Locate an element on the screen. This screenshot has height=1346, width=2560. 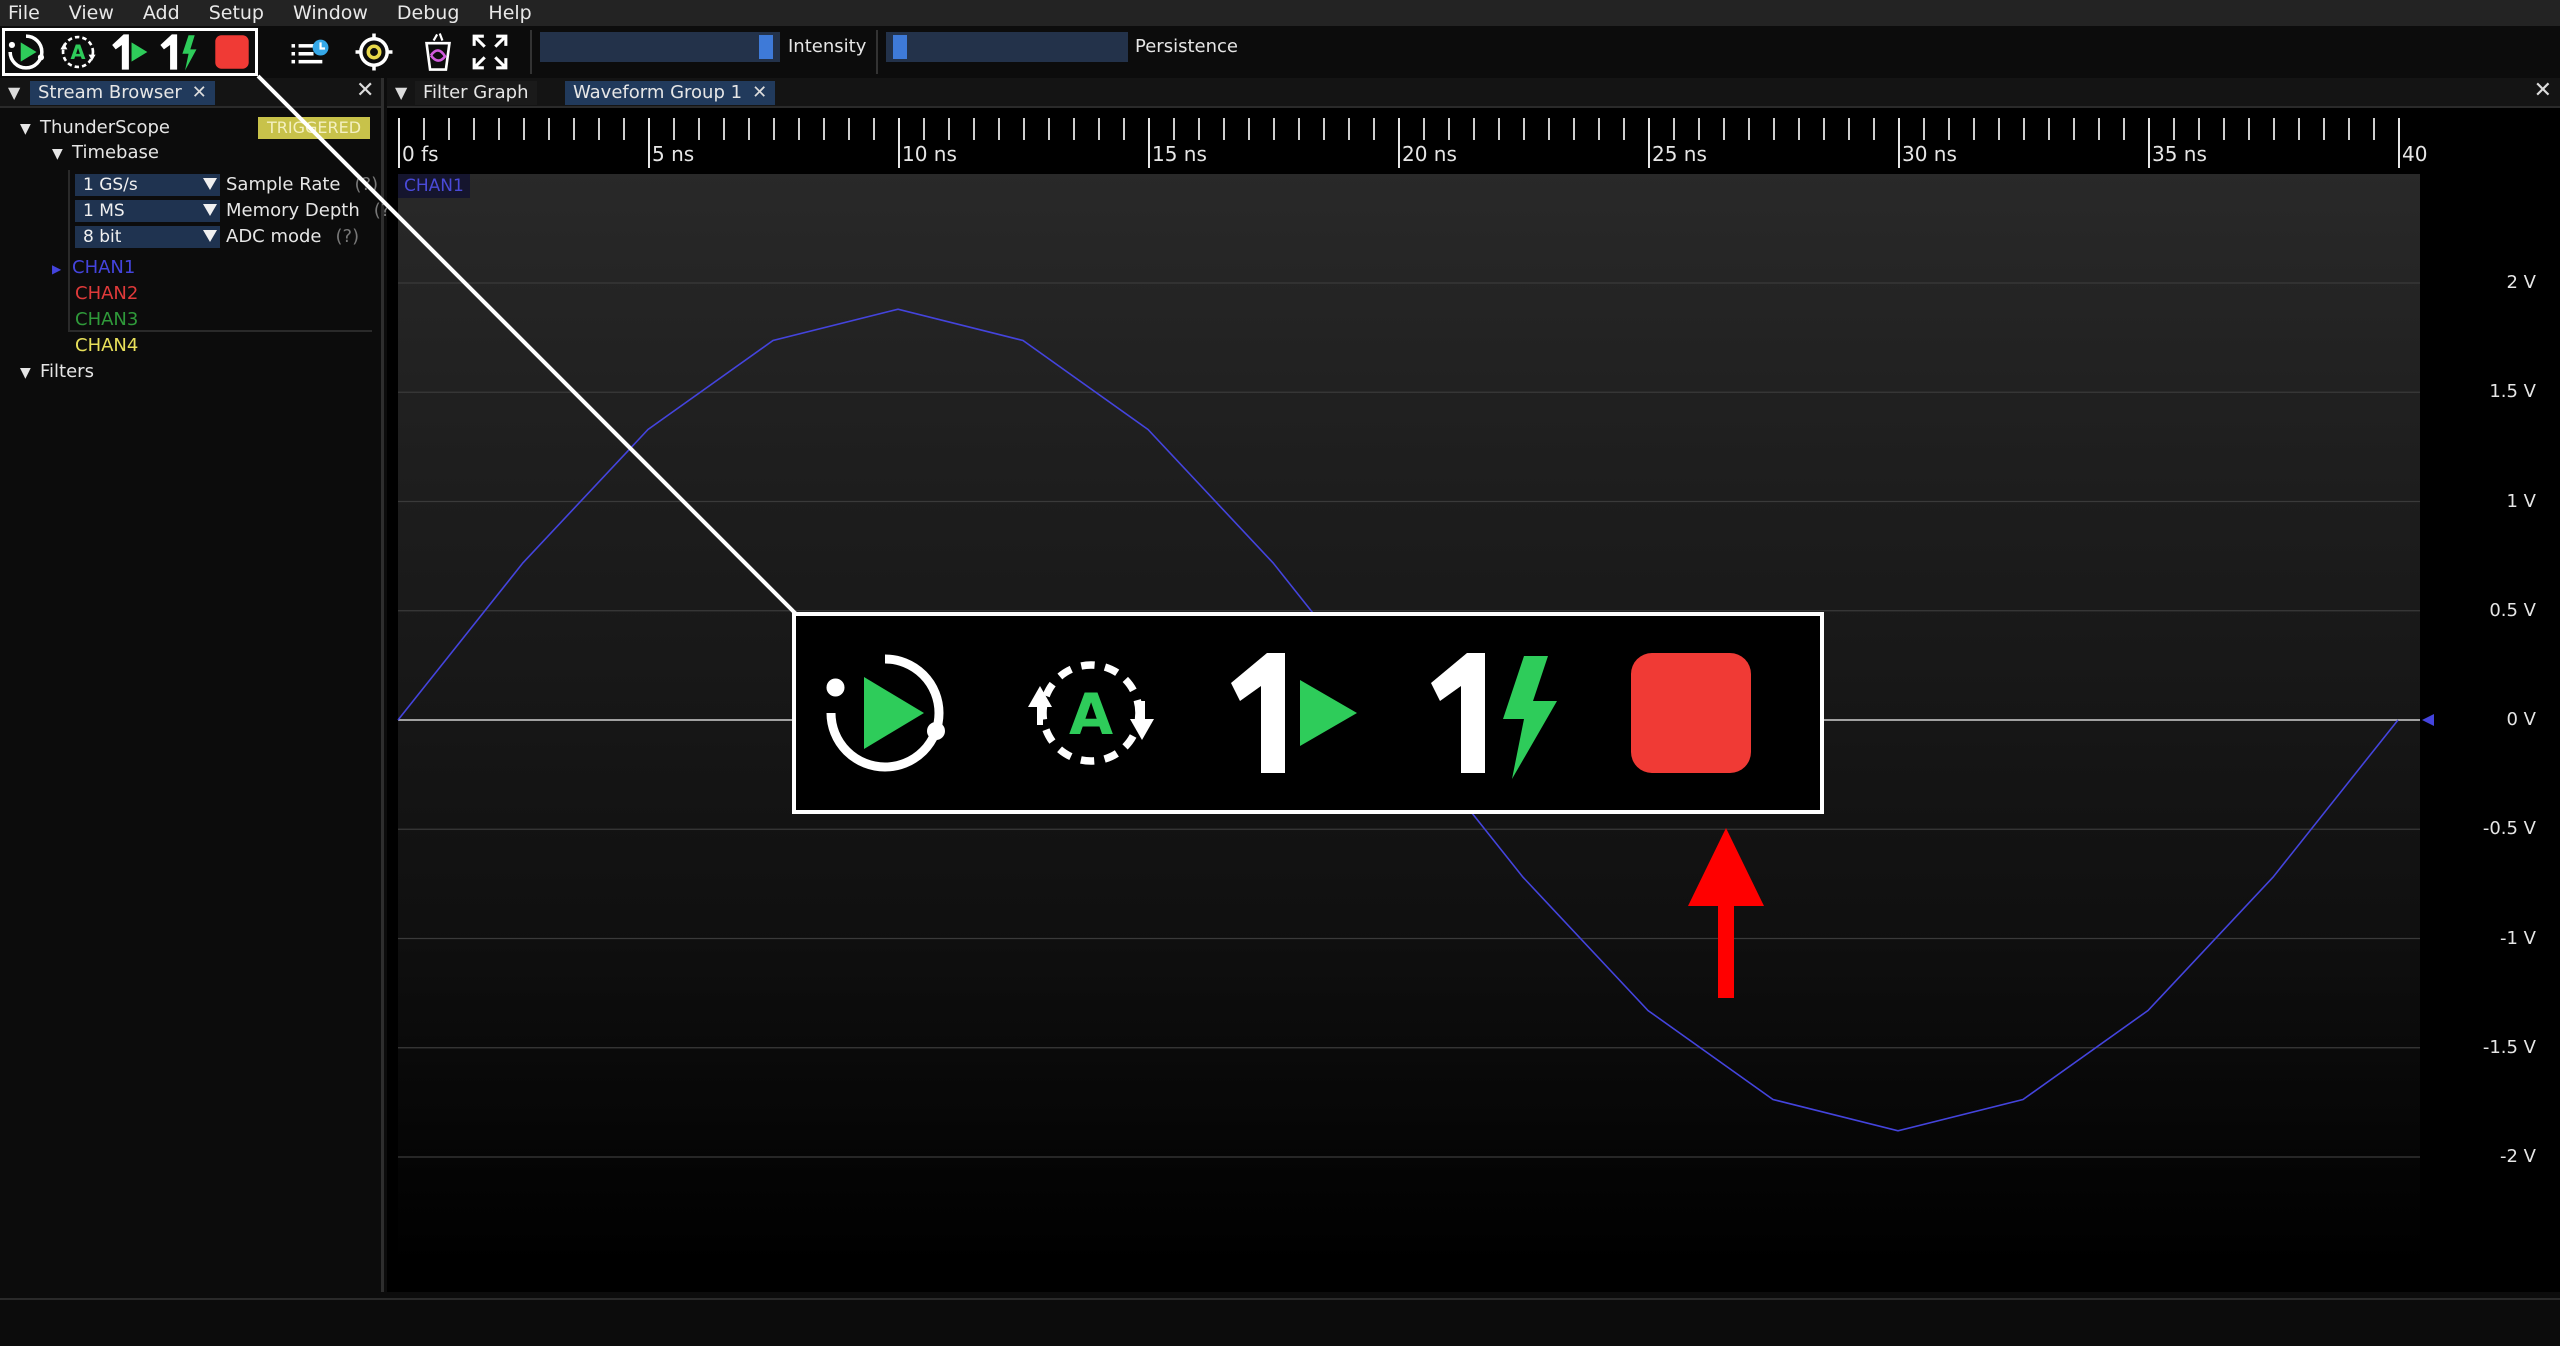
timeline-ruler: 0 fs 5 ns 10 ns 15 ns 20 ns 25 ns 30 ns 35 ns 40 is located at coordinates (1412, 146).